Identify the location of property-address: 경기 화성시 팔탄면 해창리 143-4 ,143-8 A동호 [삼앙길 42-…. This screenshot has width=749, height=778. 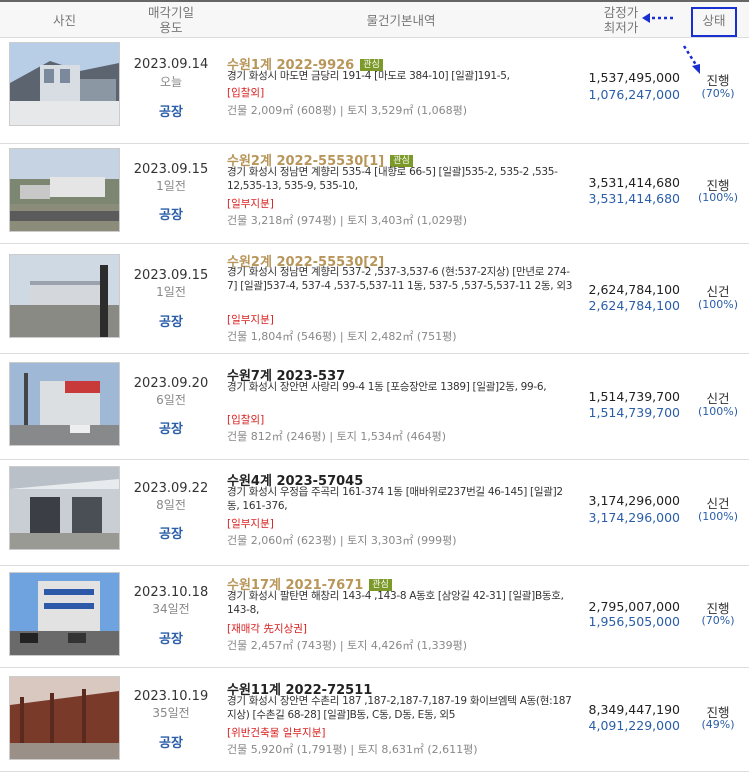
(395, 603).